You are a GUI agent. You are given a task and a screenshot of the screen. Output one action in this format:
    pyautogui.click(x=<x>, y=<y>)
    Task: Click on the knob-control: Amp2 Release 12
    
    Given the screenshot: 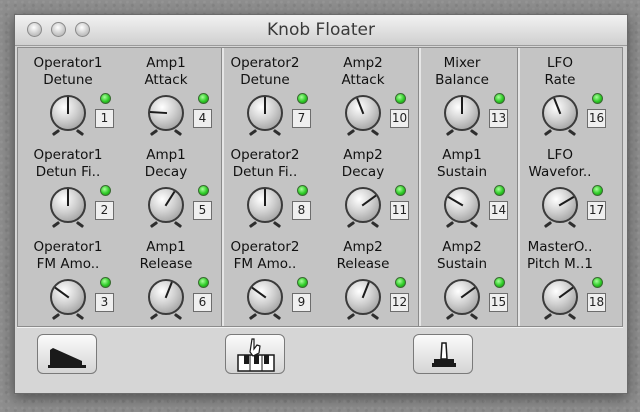 What is the action you would take?
    pyautogui.click(x=367, y=281)
    